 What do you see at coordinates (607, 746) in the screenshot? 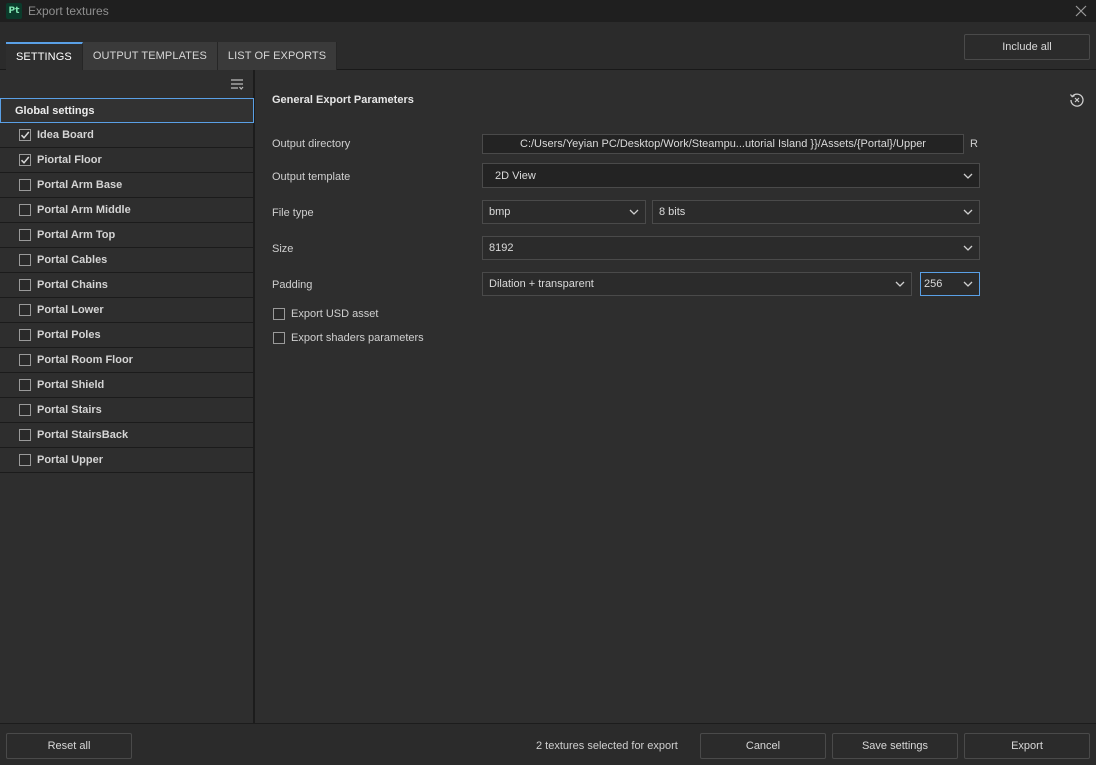
I see `export-status-text: 2 textures selected for export` at bounding box center [607, 746].